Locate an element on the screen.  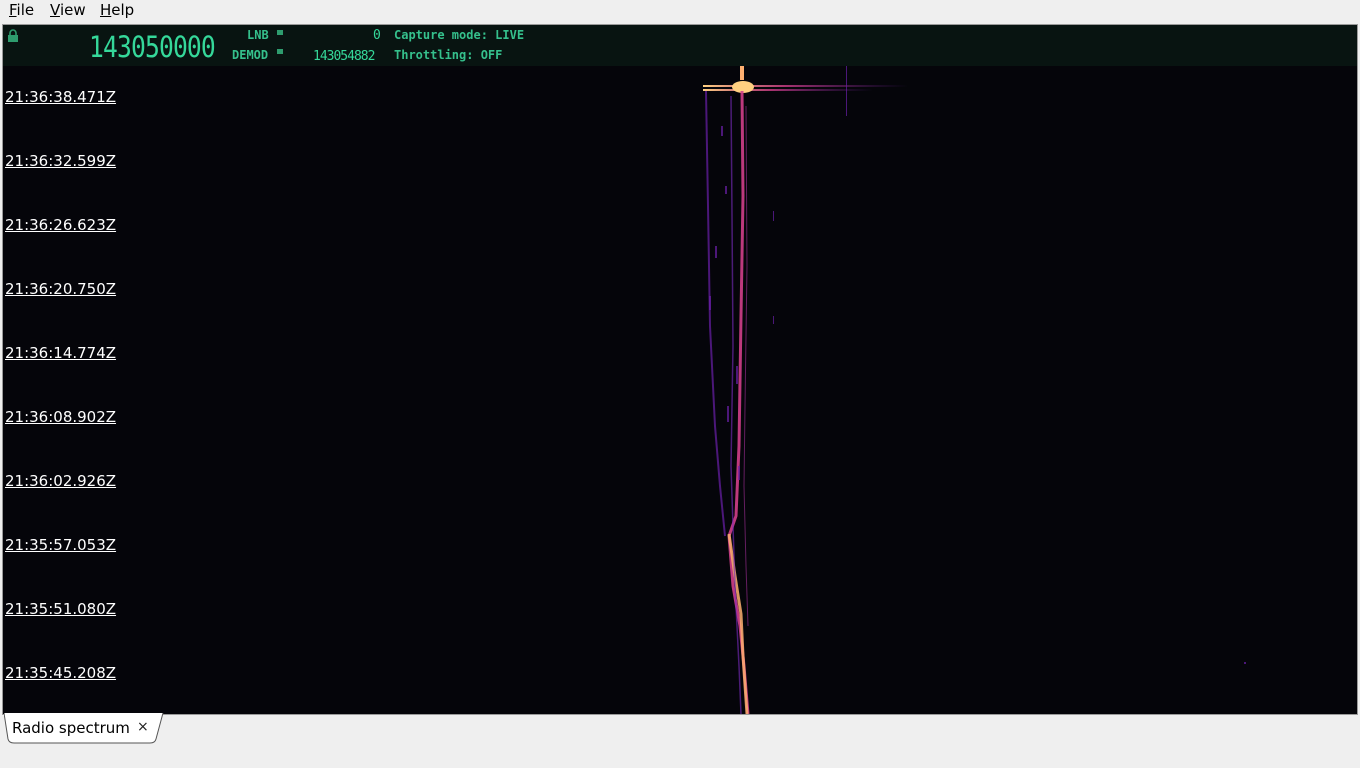
menu-view-rest: iew is located at coordinates (72, 10).